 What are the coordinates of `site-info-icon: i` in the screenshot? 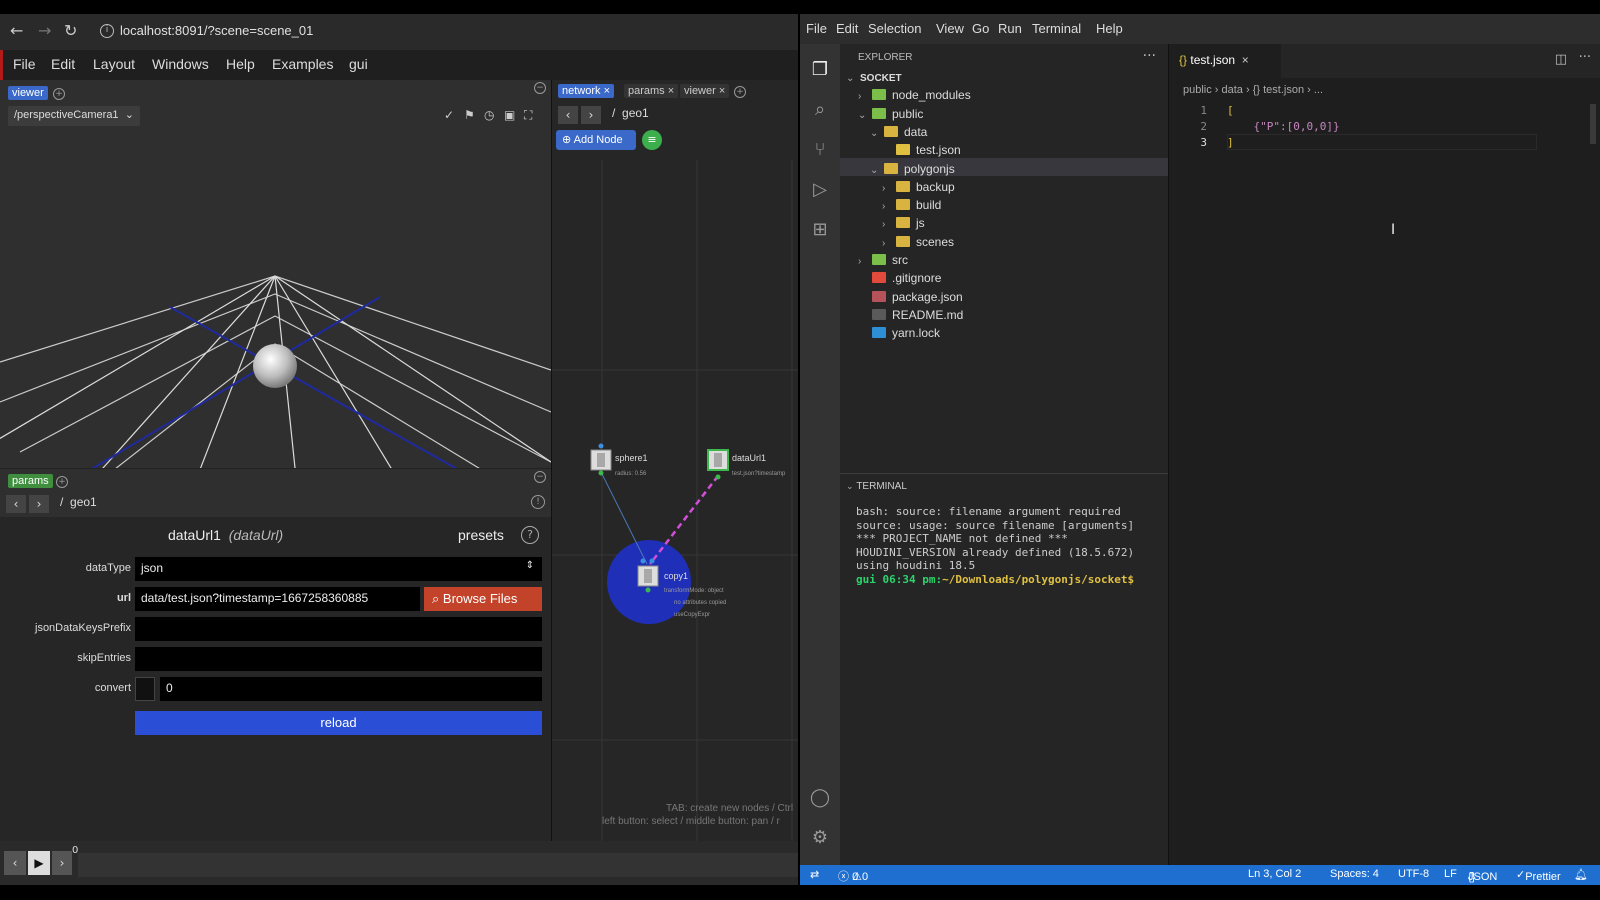 It's located at (107, 31).